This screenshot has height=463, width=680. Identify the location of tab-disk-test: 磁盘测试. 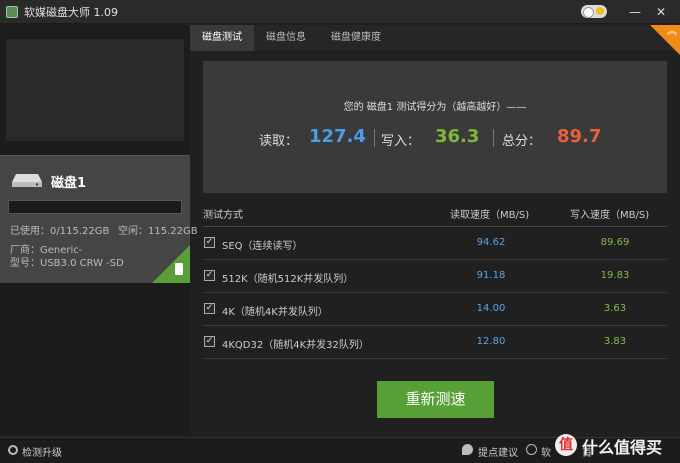
(222, 38).